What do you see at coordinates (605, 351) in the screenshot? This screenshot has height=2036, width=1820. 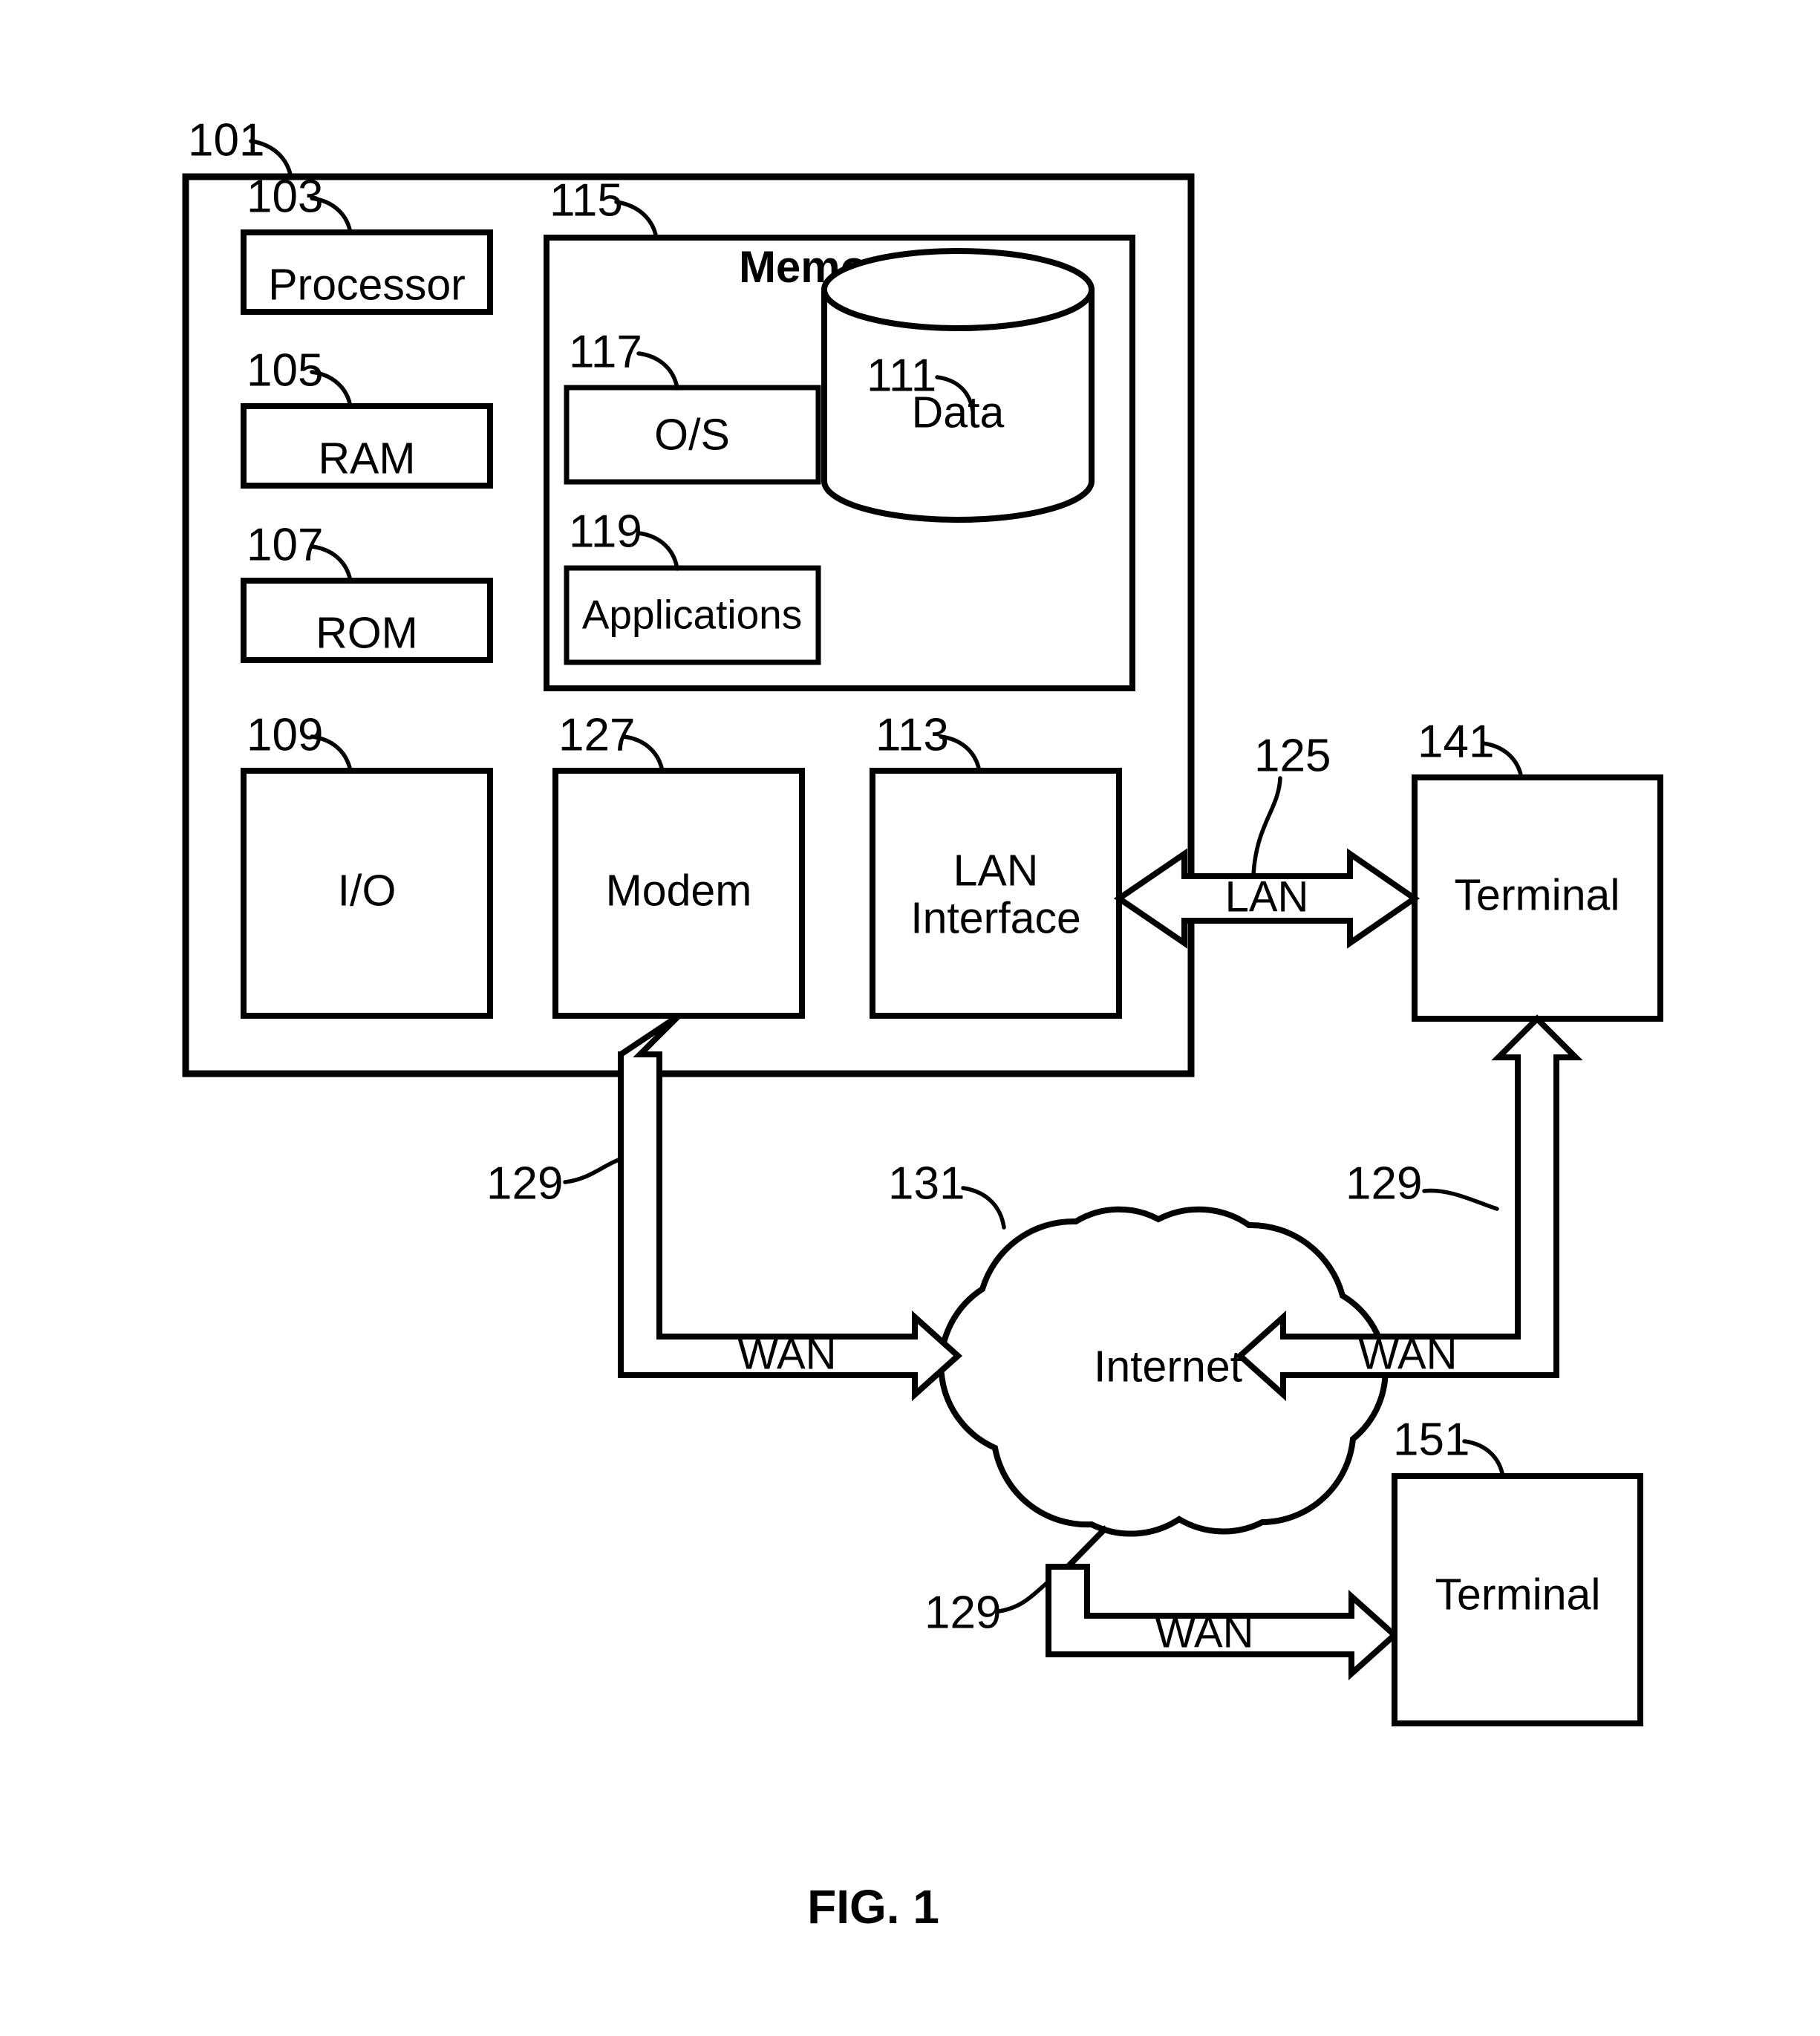 I see `ref-117: 117` at bounding box center [605, 351].